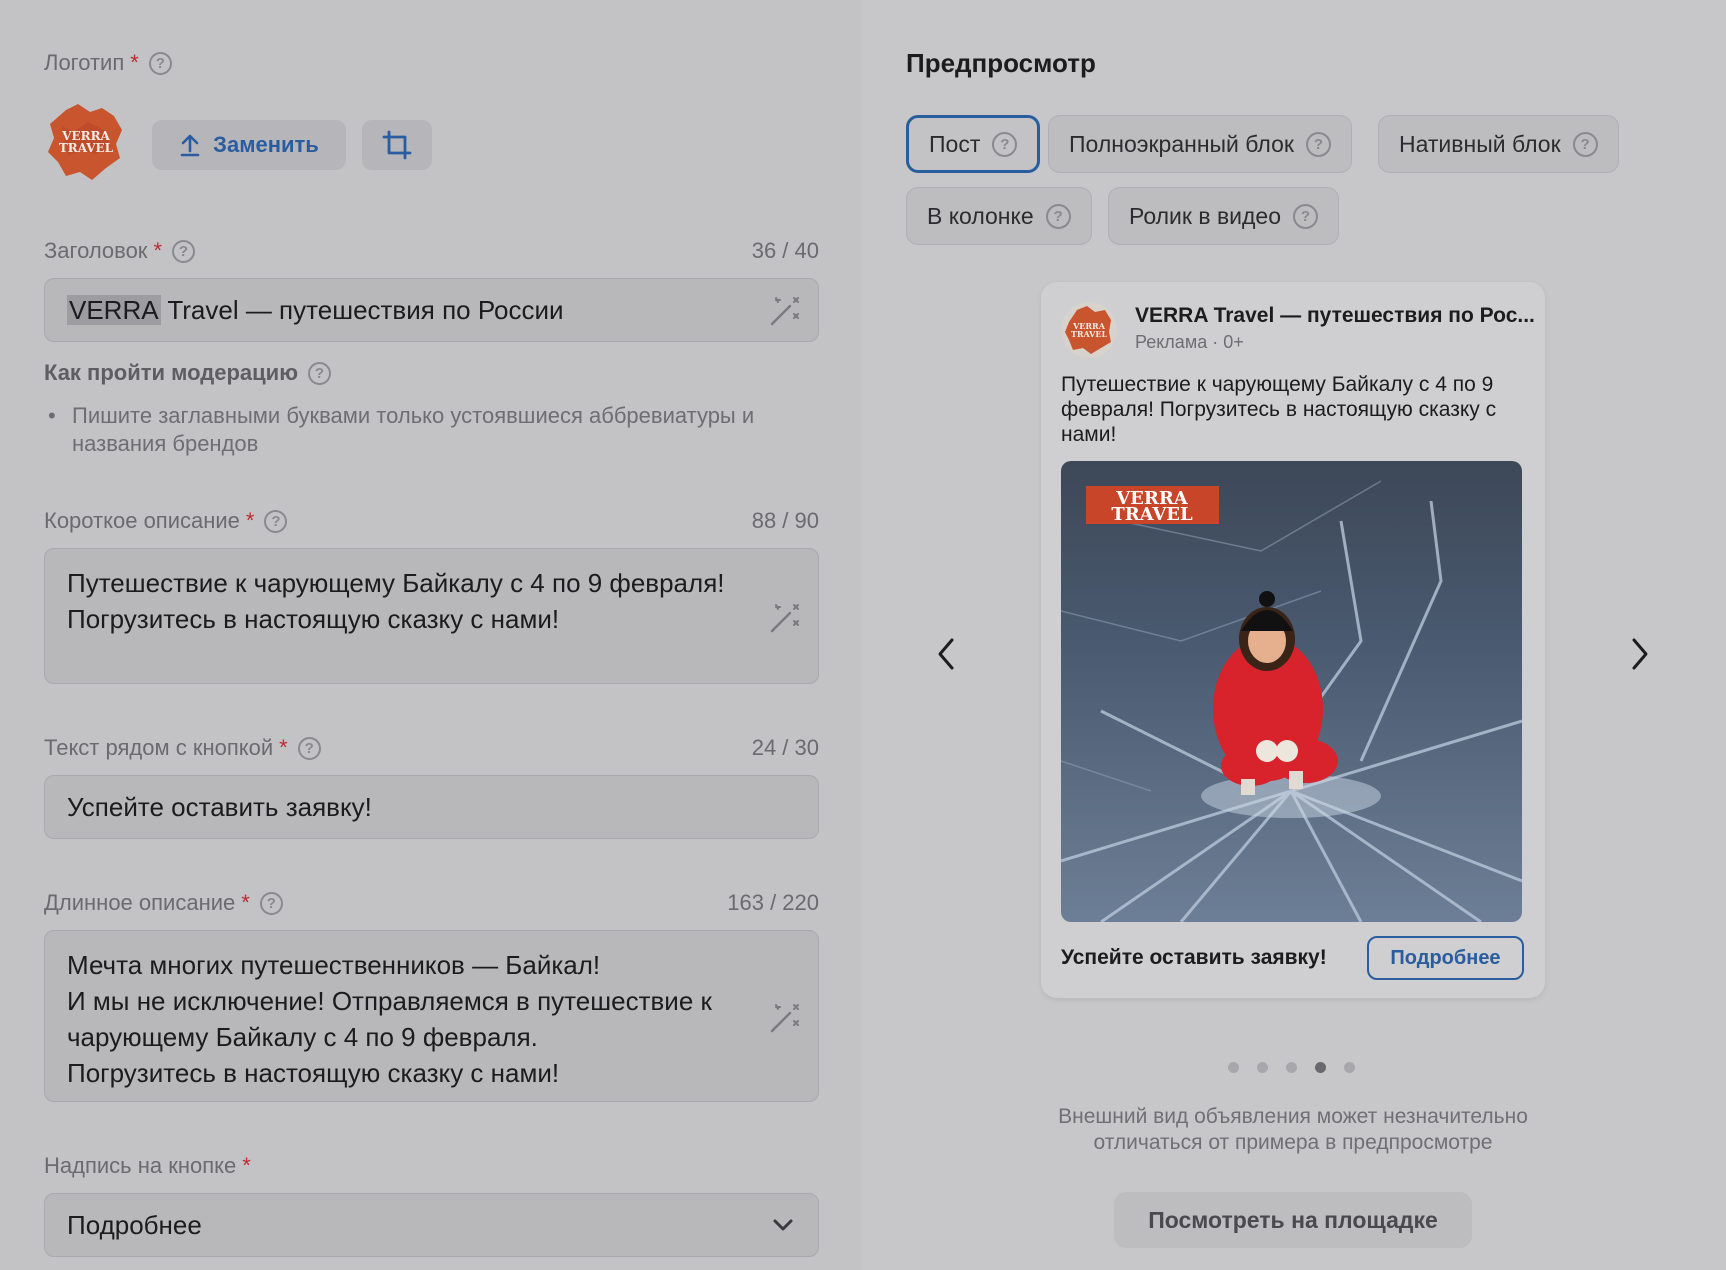  What do you see at coordinates (86, 148) in the screenshot?
I see `logo-text-bottom: TRAVEL` at bounding box center [86, 148].